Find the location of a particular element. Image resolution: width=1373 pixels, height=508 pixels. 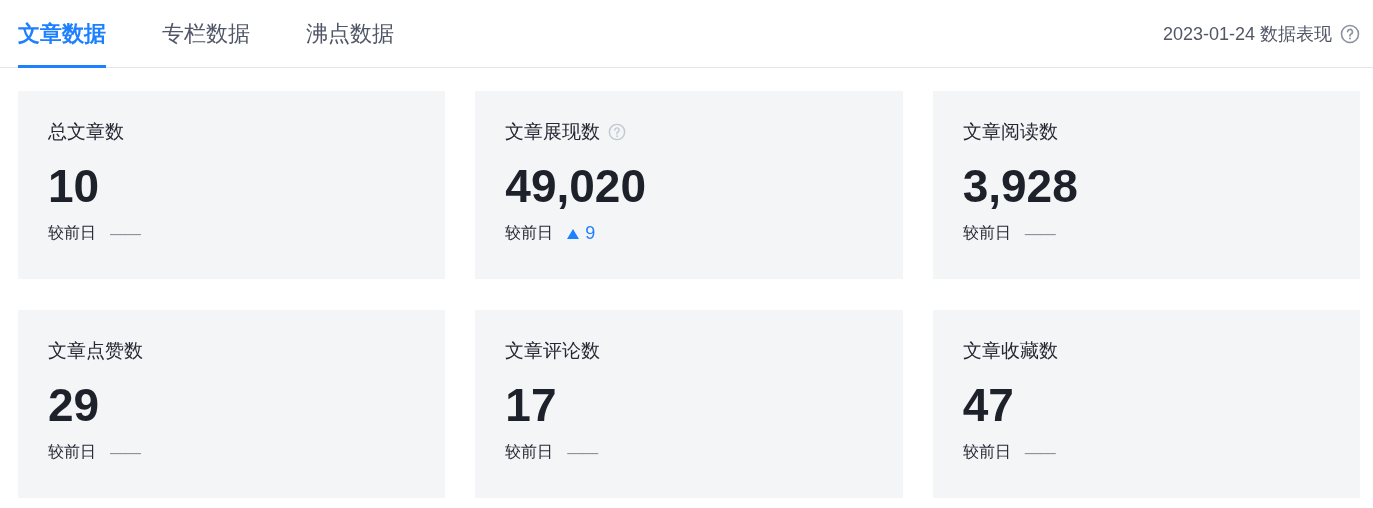

stat-title: 文章展现数 is located at coordinates (553, 132).